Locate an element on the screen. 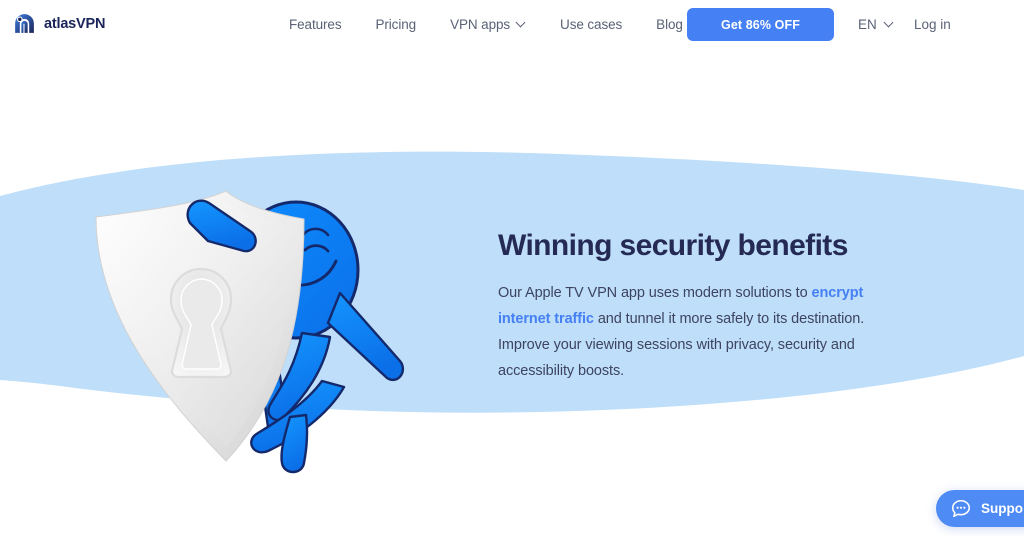 The image size is (1024, 536). support-label: Suppo is located at coordinates (1002, 508).